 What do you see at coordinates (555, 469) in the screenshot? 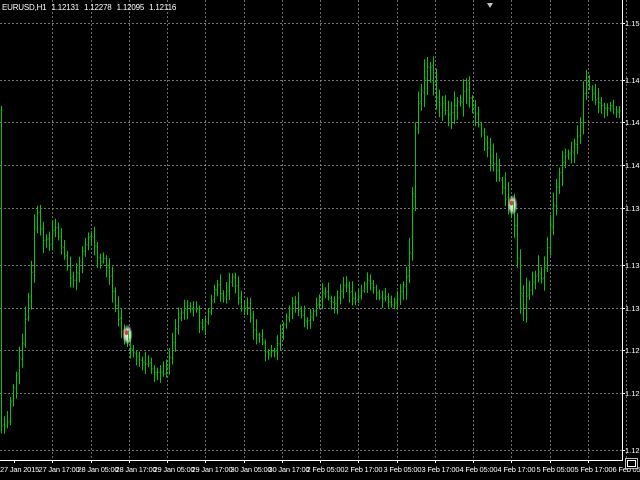
I see `time-label: 5 Feb 05:00` at bounding box center [555, 469].